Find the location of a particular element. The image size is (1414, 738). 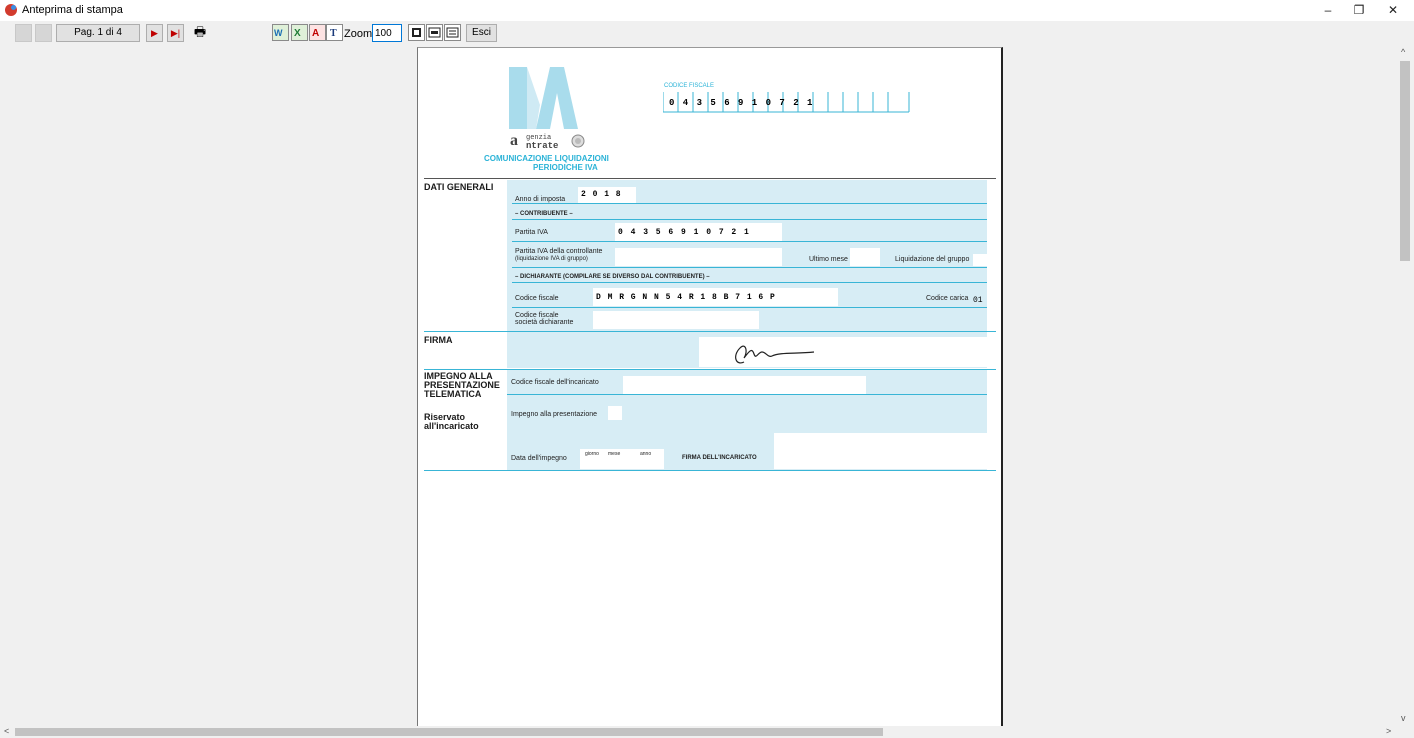

pages-icon is located at coordinates (452, 32).